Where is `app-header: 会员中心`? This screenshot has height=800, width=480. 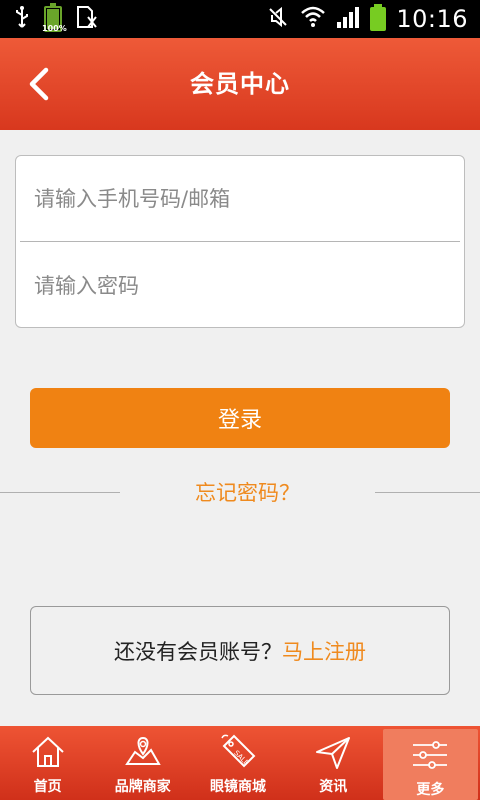
app-header: 会员中心 is located at coordinates (240, 84).